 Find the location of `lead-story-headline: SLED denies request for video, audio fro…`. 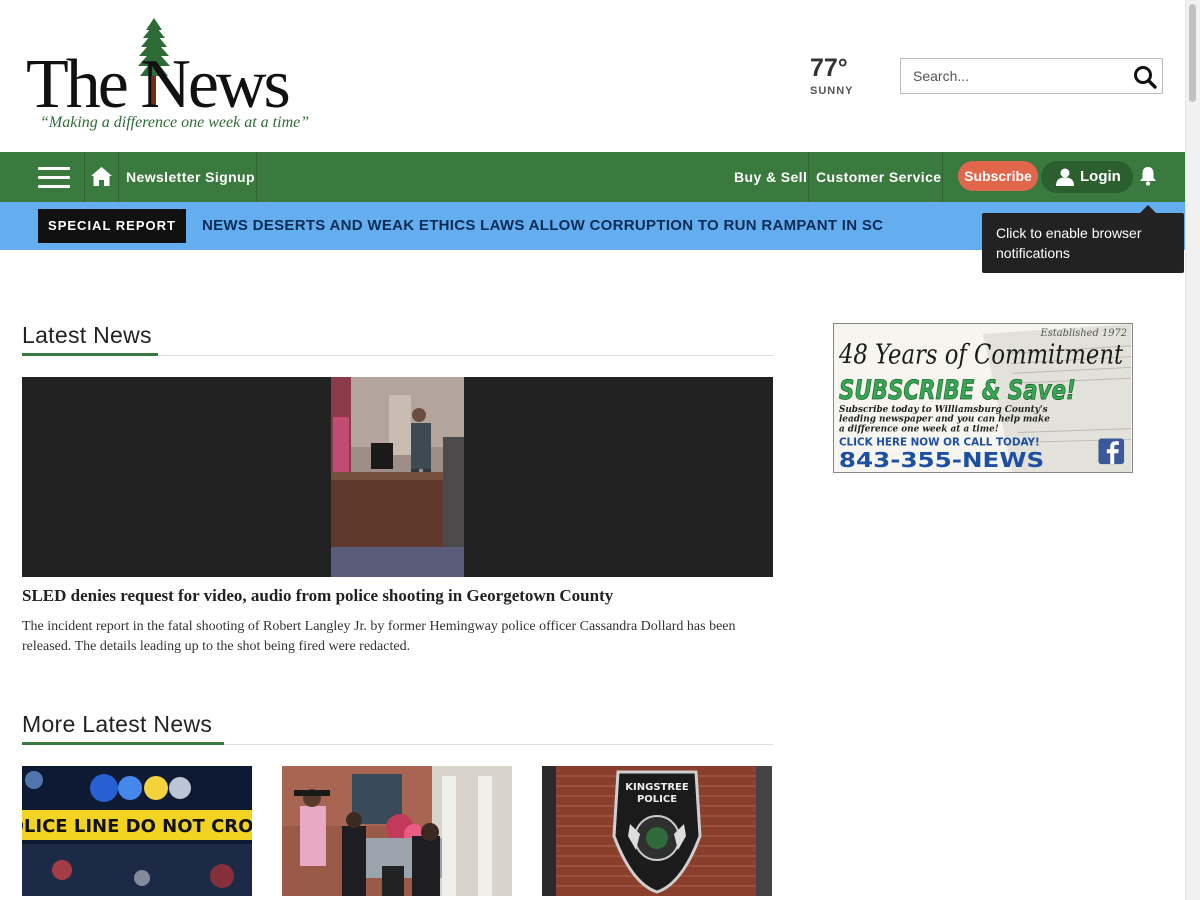

lead-story-headline: SLED denies request for video, audio fro… is located at coordinates (397, 596).